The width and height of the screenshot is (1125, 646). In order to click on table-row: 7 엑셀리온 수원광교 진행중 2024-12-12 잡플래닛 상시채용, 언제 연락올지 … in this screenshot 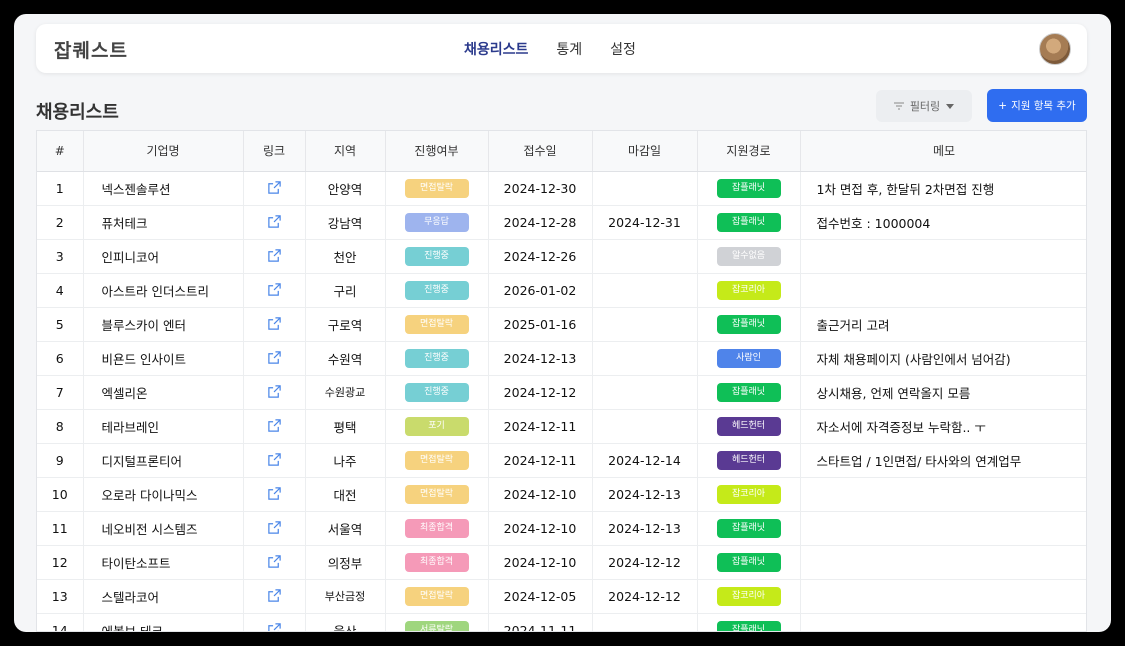, I will do `click(561, 392)`.